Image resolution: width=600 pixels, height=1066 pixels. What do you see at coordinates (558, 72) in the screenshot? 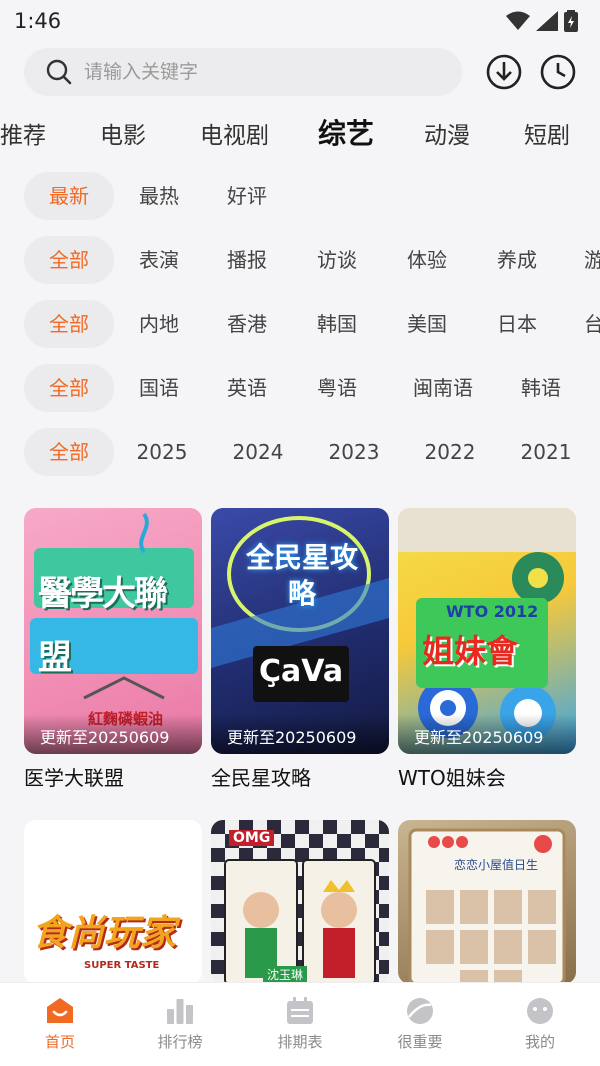
I see `history-icon` at bounding box center [558, 72].